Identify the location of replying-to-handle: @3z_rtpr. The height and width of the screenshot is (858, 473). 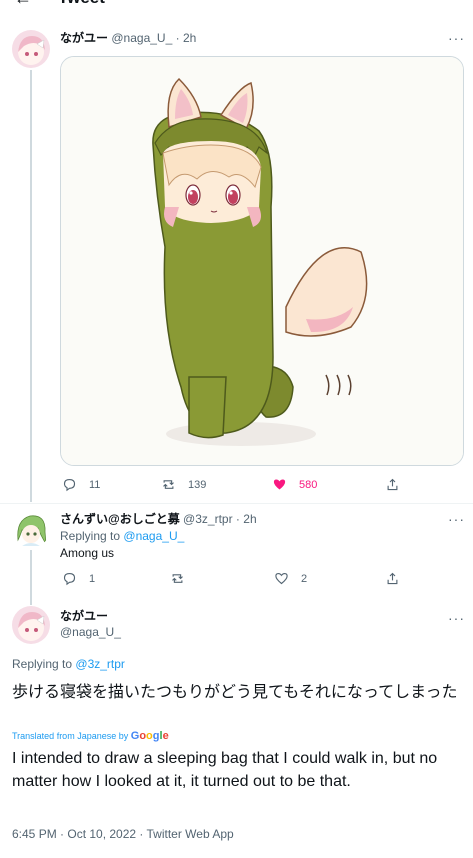
(100, 664).